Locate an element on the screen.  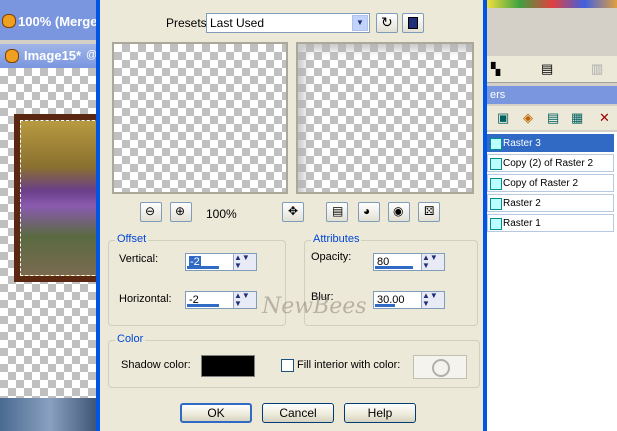
blur-input: 30.00 ▲▼ ▼ is located at coordinates (409, 300).